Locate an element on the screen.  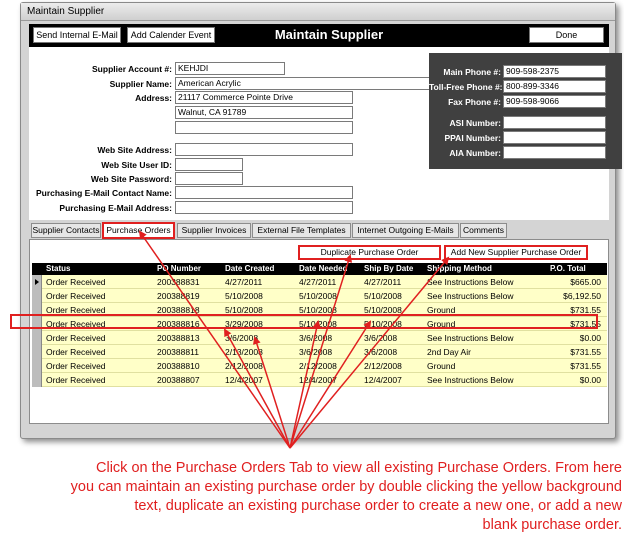
column-header-ship-by-date: Ship By Date is located at coordinates (388, 269).